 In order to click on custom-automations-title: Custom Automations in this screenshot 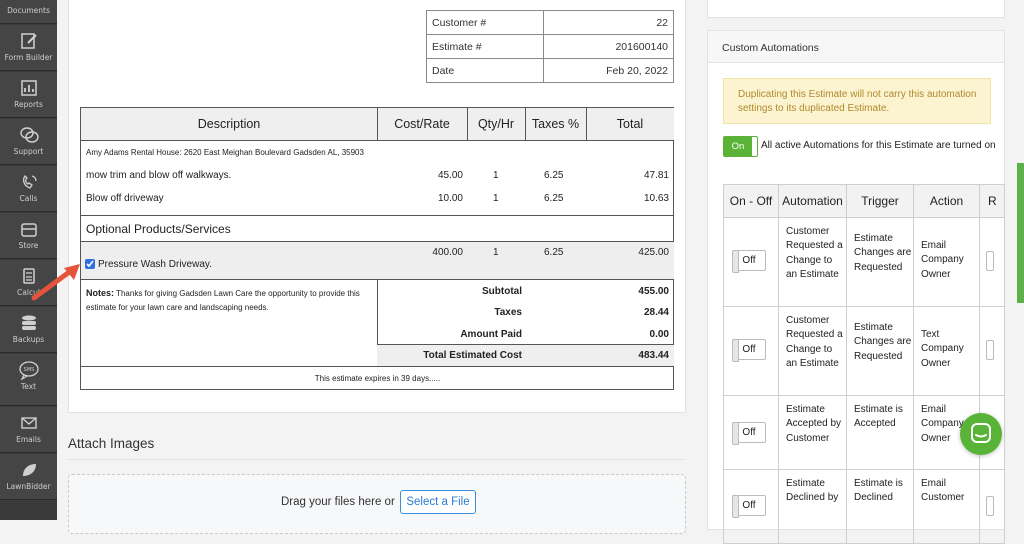, I will do `click(856, 47)`.